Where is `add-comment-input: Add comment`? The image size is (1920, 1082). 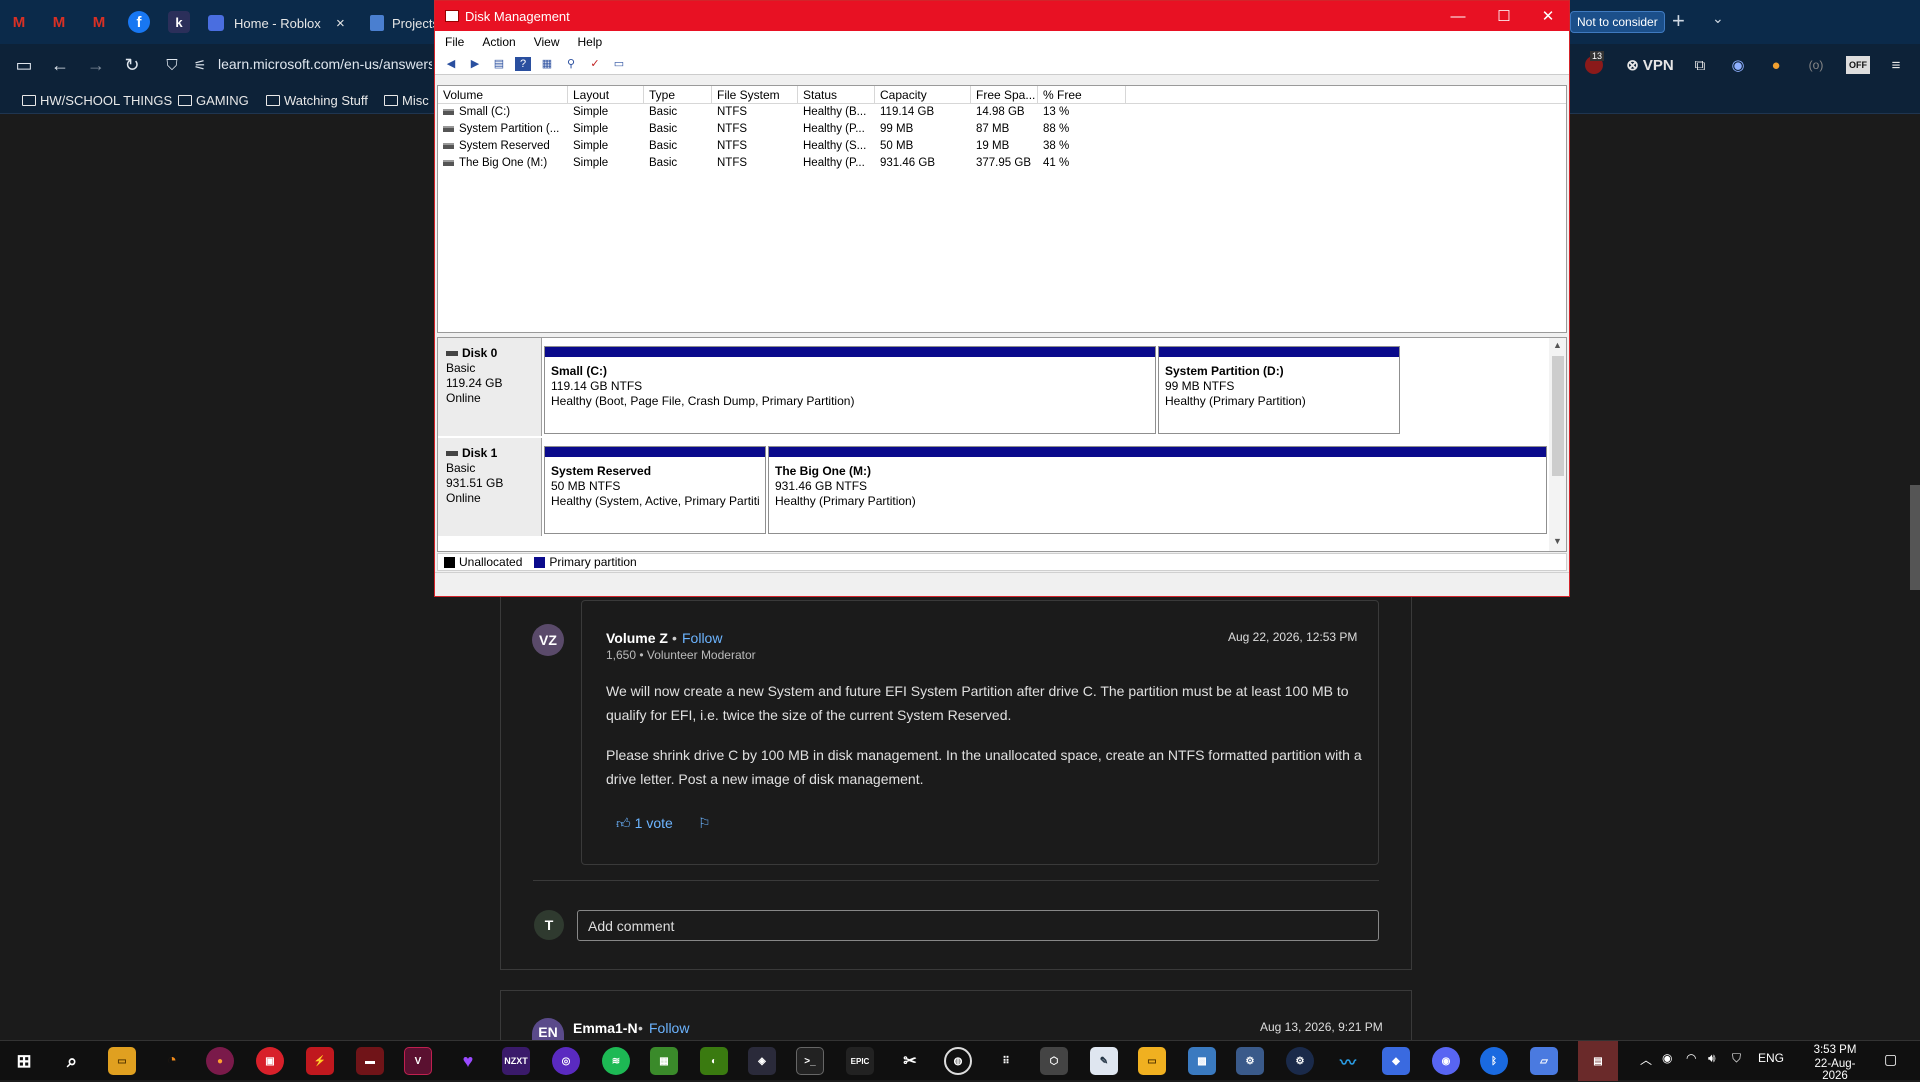 add-comment-input: Add comment is located at coordinates (978, 925).